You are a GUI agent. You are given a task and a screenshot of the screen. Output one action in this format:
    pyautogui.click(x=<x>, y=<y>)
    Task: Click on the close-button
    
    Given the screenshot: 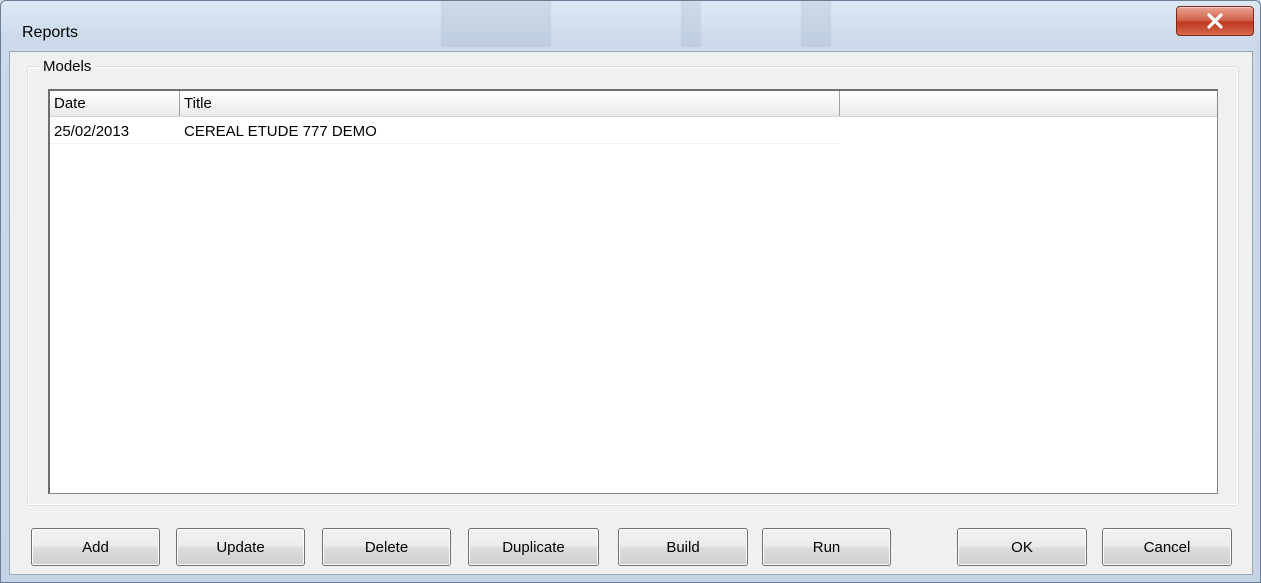 What is the action you would take?
    pyautogui.click(x=1215, y=21)
    